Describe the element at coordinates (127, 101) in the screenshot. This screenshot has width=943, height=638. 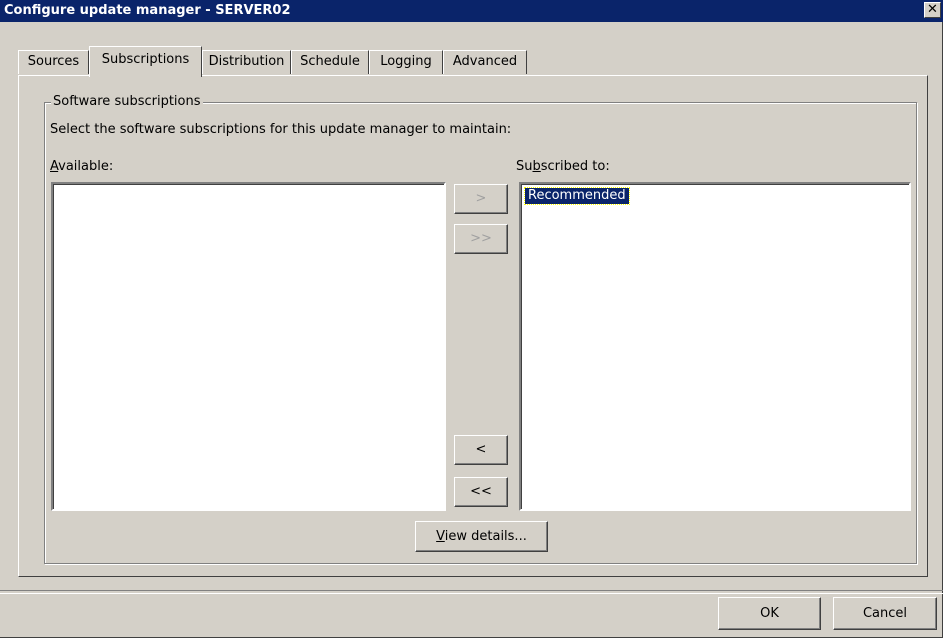
I see `group-title: Software subscriptions` at that location.